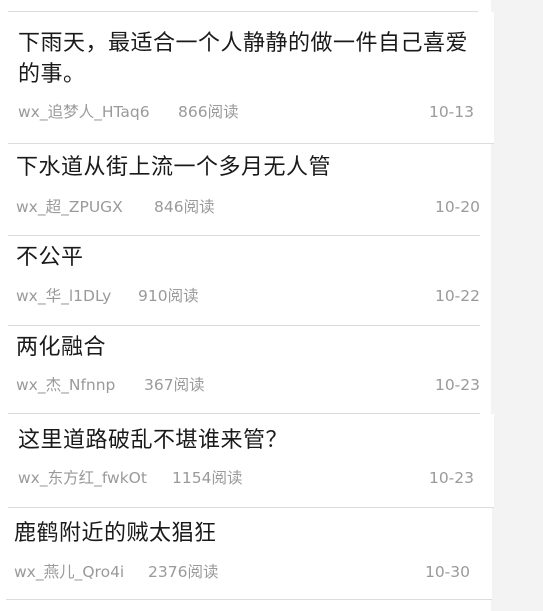  What do you see at coordinates (243, 43) in the screenshot?
I see `article-title-line-1: 下雨天，最适合一个人静静的做一件自己喜爱` at bounding box center [243, 43].